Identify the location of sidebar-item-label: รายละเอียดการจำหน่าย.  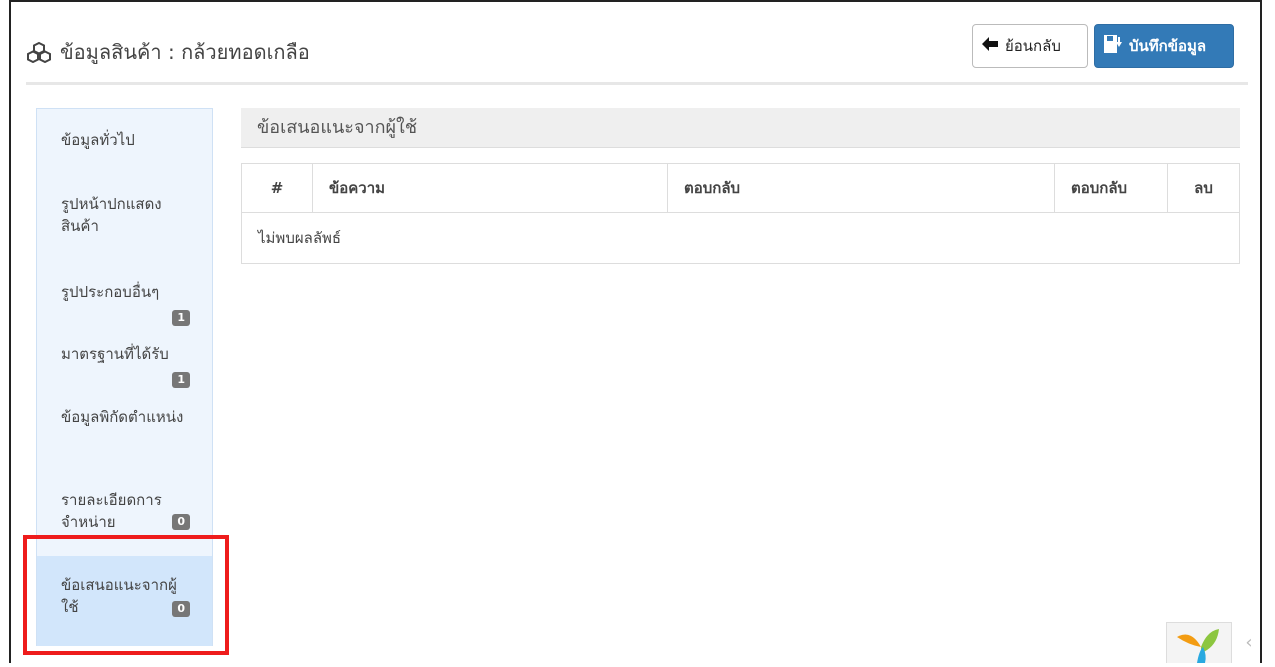
(111, 511).